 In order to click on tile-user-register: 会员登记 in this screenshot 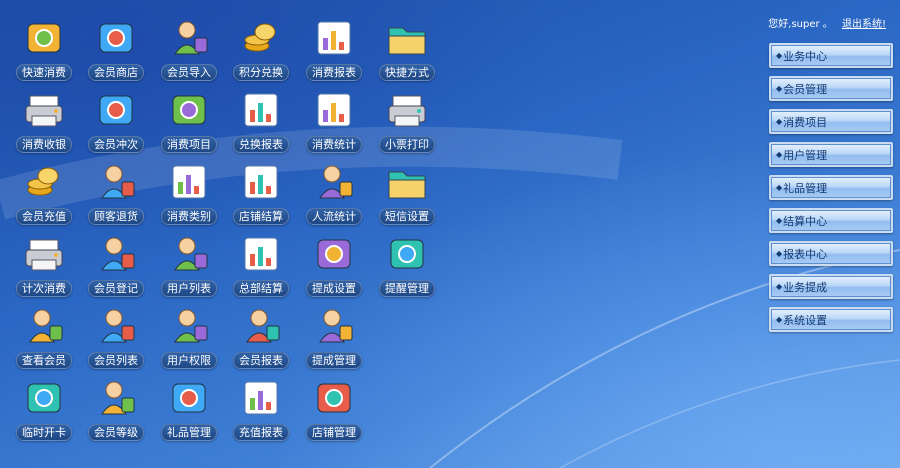, I will do `click(116, 265)`.